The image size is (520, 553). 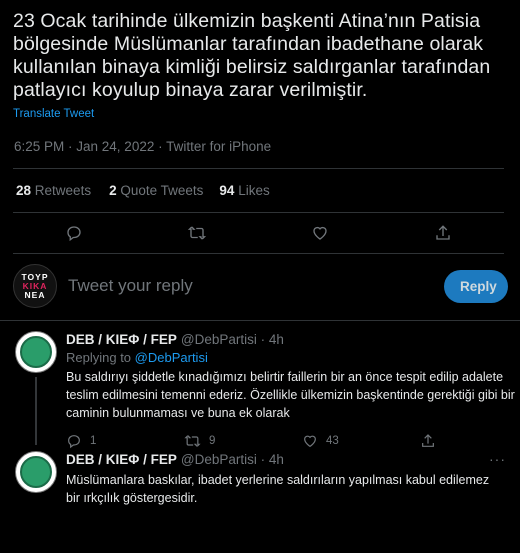 I want to click on compose-reply: TOYP KIKA NEA Tweet your reply Reply, so click(x=260, y=286).